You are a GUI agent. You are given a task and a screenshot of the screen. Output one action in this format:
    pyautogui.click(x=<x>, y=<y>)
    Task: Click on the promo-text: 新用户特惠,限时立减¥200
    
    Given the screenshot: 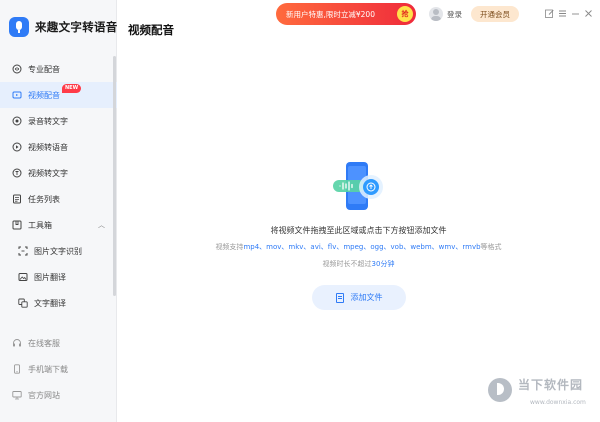 What is the action you would take?
    pyautogui.click(x=330, y=14)
    